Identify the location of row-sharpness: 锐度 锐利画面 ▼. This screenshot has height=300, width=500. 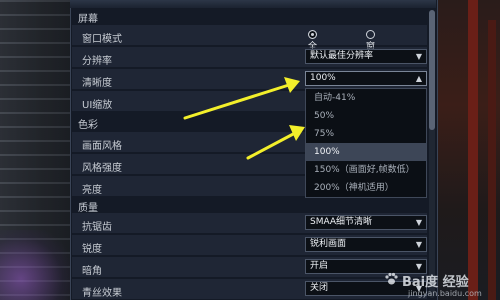
(249, 245).